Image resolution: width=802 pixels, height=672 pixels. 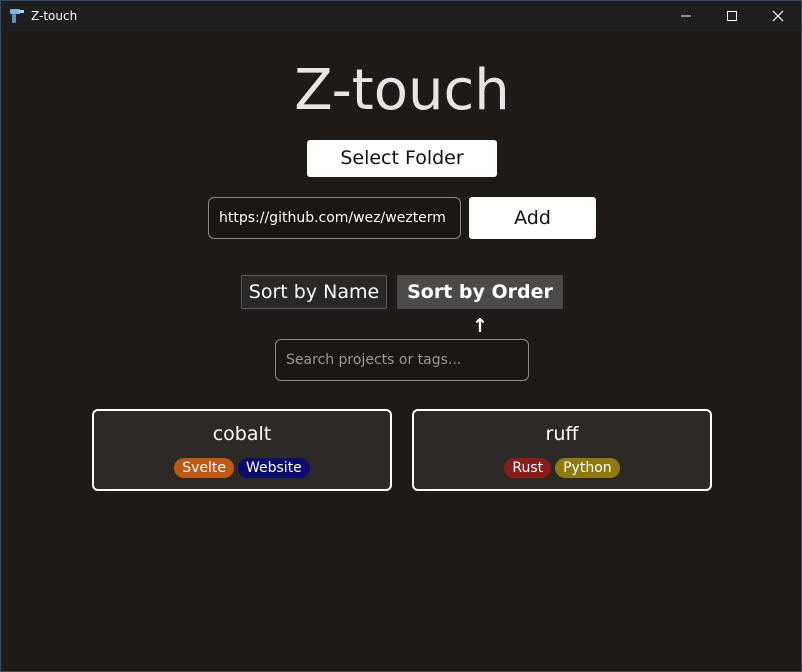 I want to click on tag-website: Website, so click(x=273, y=468).